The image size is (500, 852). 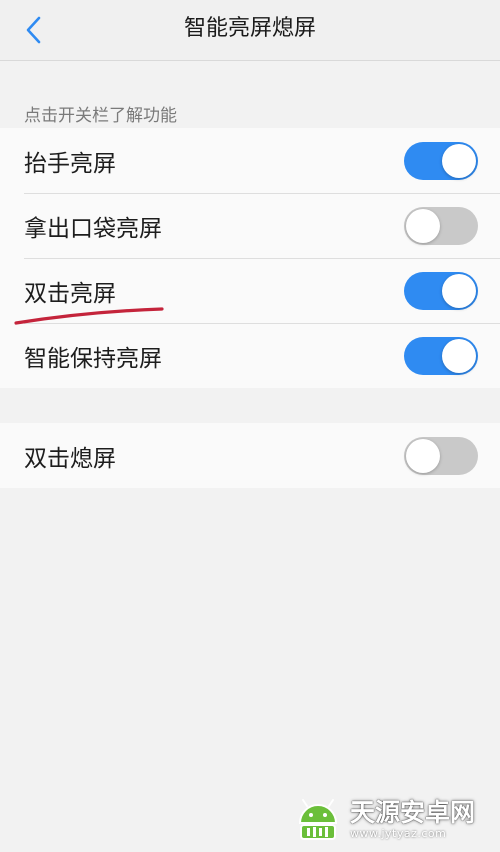 I want to click on page-title: 智能亮屏熄屏, so click(x=249, y=28).